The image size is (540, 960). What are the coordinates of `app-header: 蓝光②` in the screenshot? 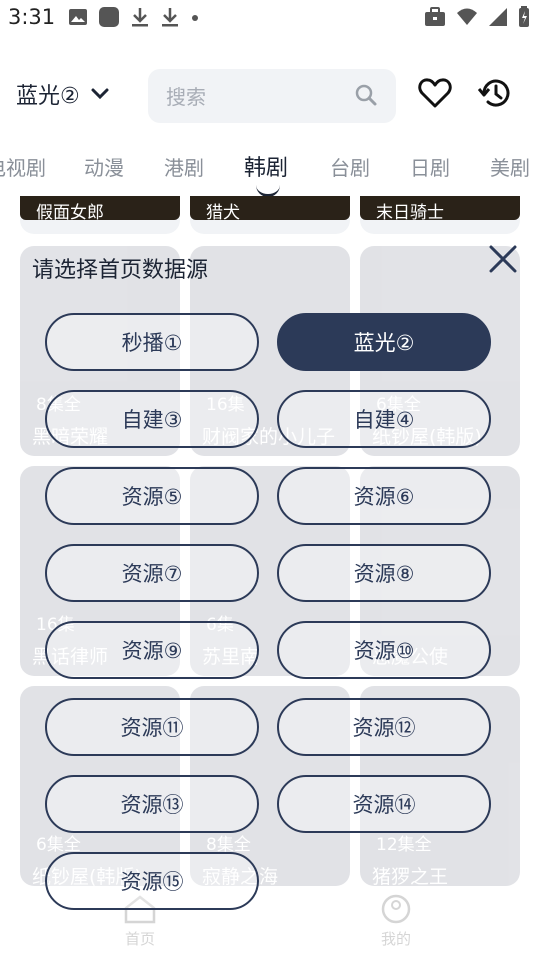 It's located at (270, 96).